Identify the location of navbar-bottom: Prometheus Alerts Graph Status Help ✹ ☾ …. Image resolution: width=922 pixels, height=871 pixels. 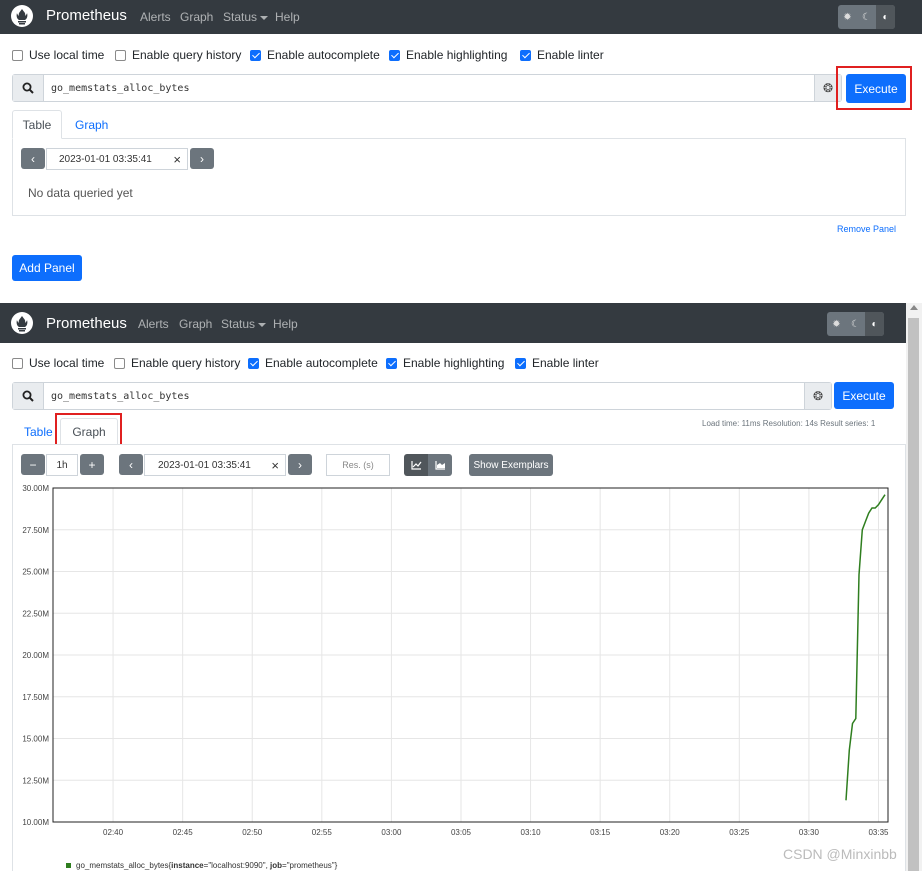
(453, 323).